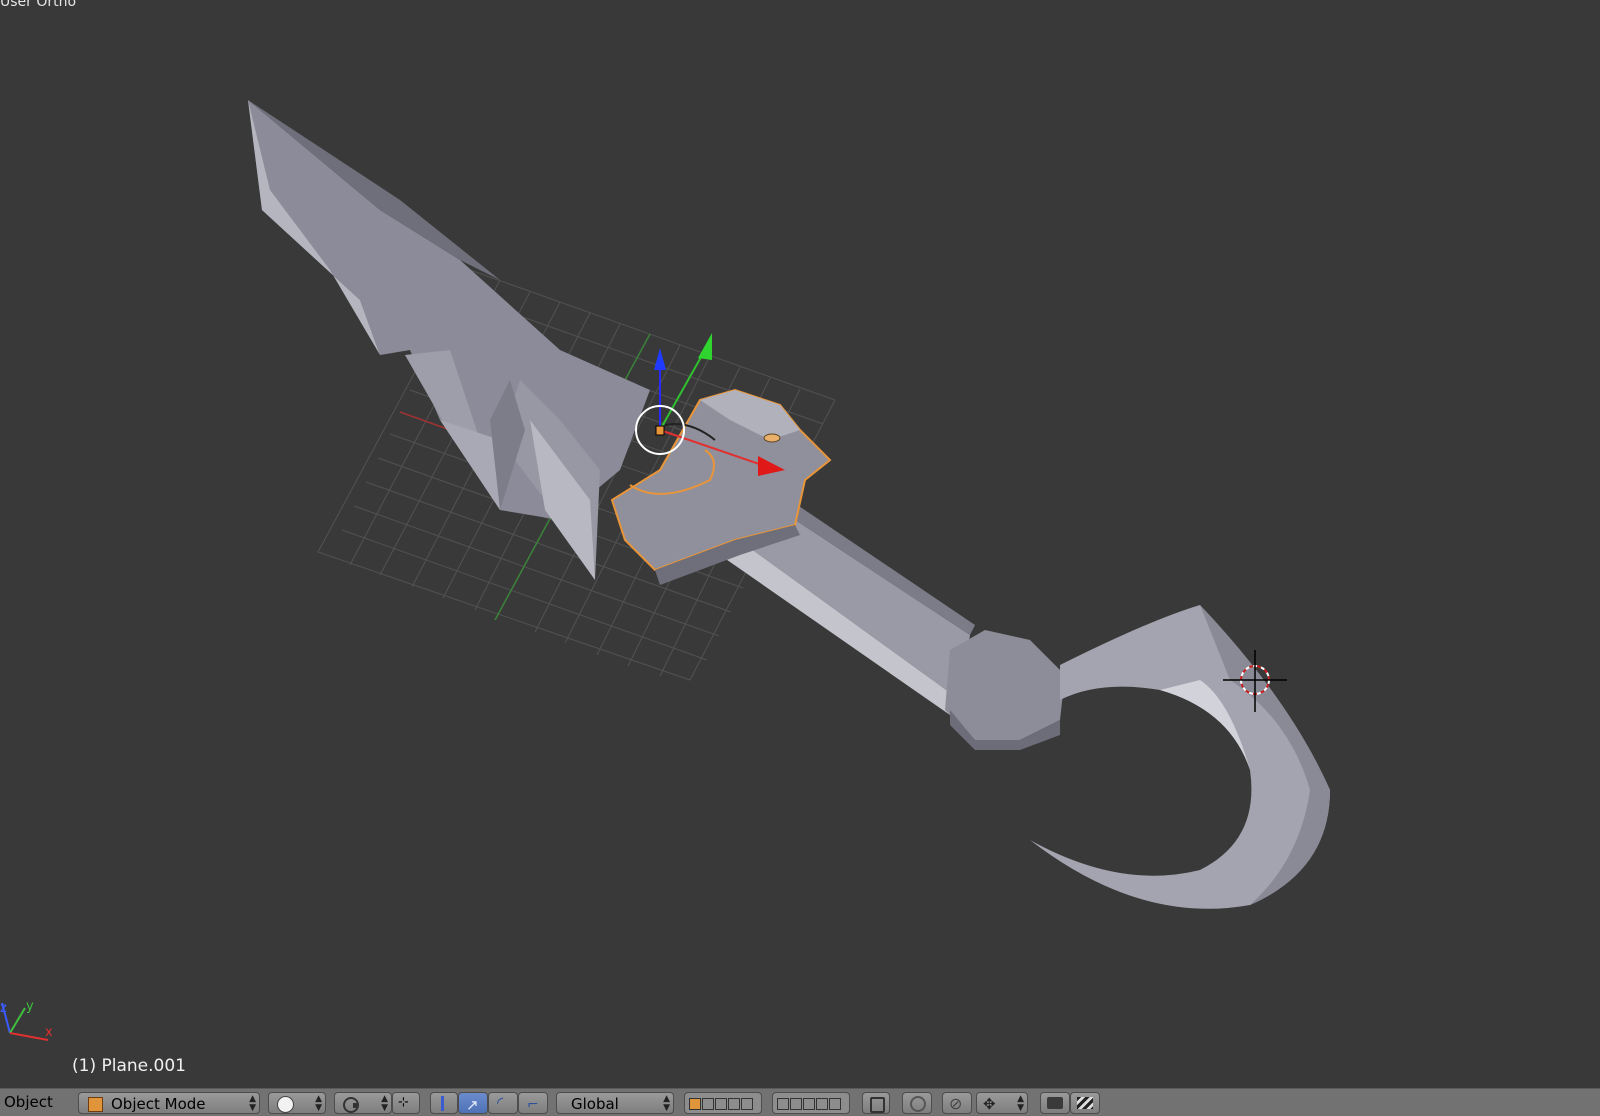 The image size is (1600, 1116). I want to click on rotate-manipulator-icon: ↗, so click(472, 1105).